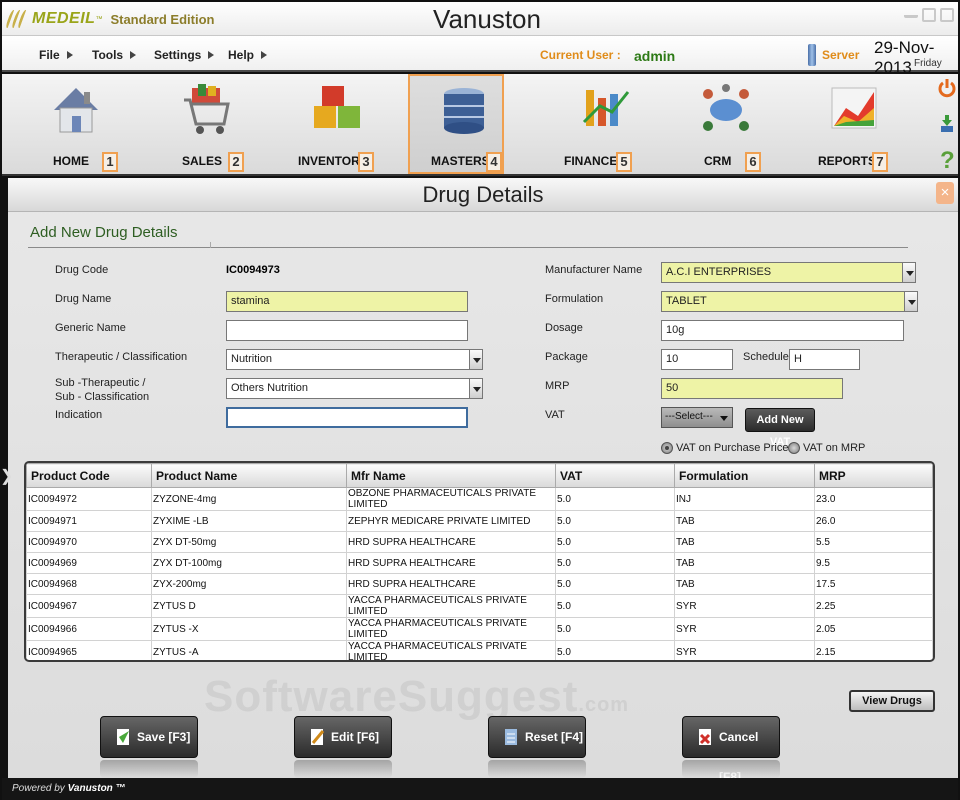 The height and width of the screenshot is (800, 960). Describe the element at coordinates (100, 383) in the screenshot. I see `sub-therapeutic-label-1: Sub -Therapeutic /` at that location.